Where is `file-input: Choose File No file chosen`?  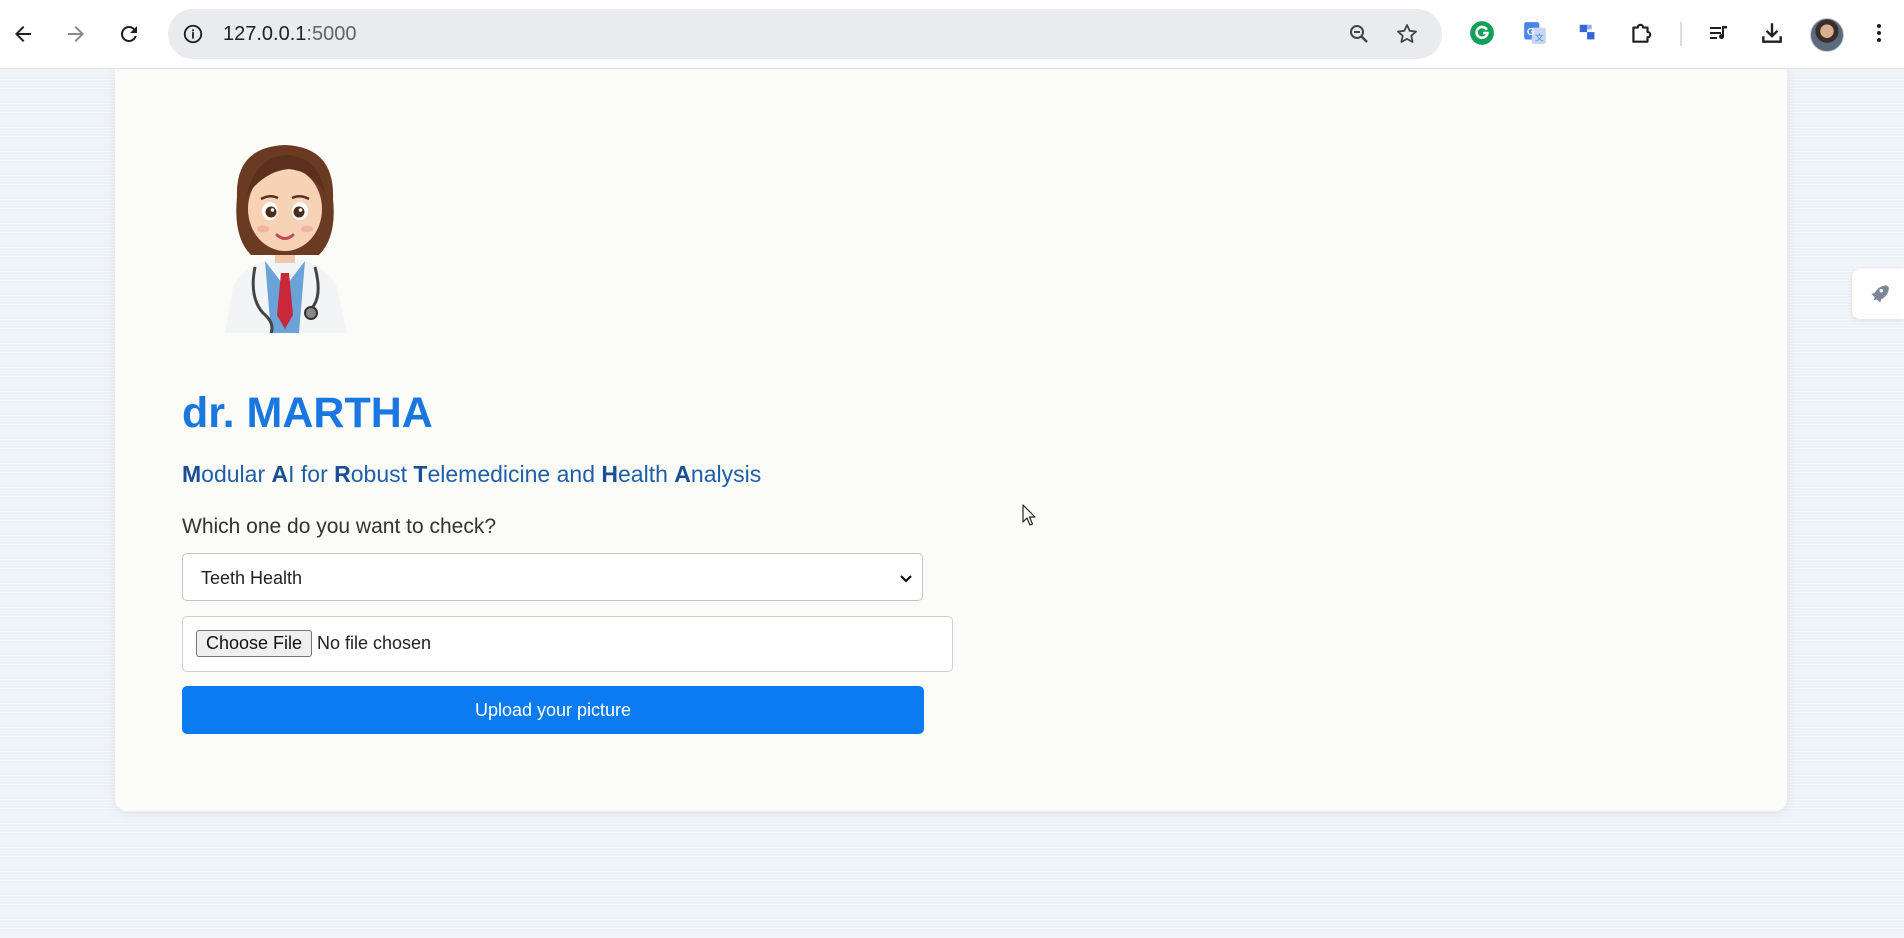
file-input: Choose File No file chosen is located at coordinates (567, 644).